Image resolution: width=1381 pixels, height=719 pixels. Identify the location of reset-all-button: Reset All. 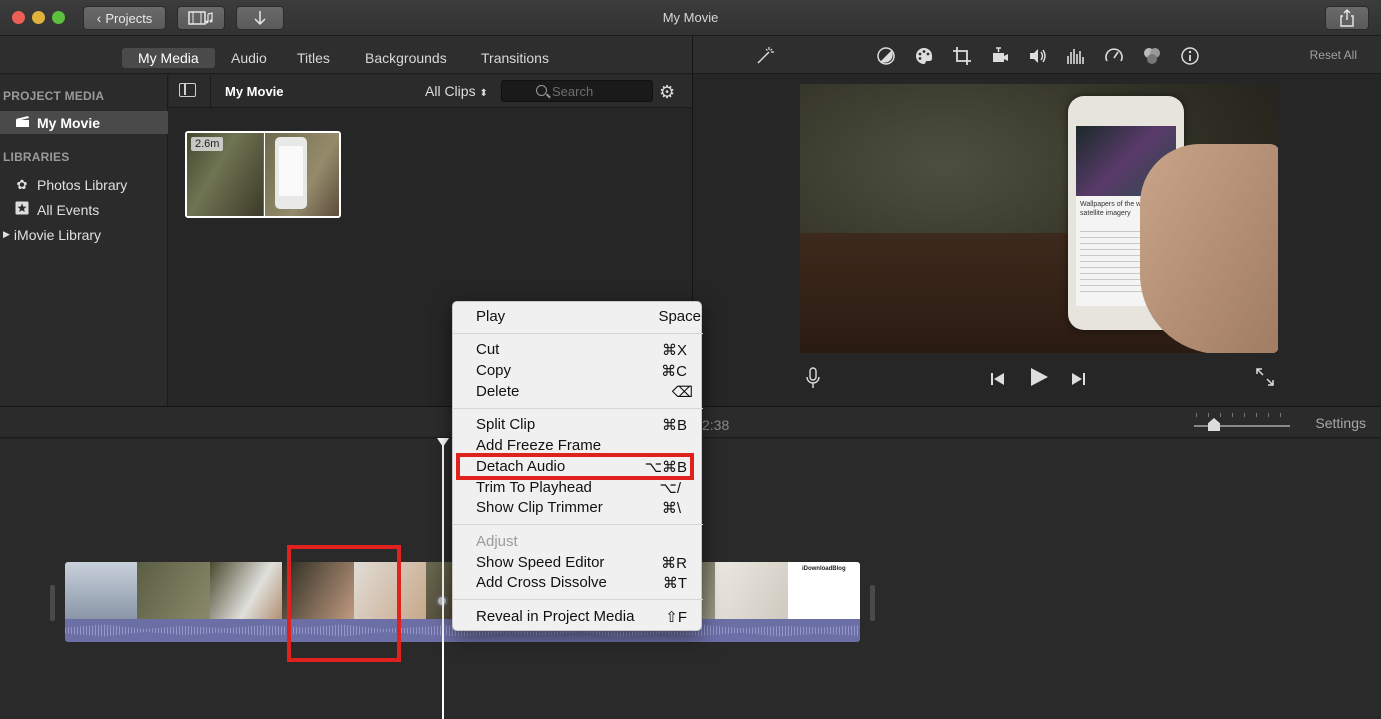
(1333, 55).